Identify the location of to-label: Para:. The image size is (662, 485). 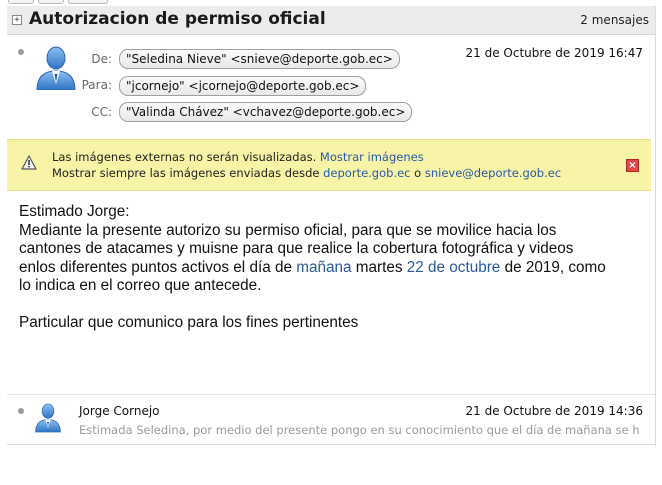
(96, 85).